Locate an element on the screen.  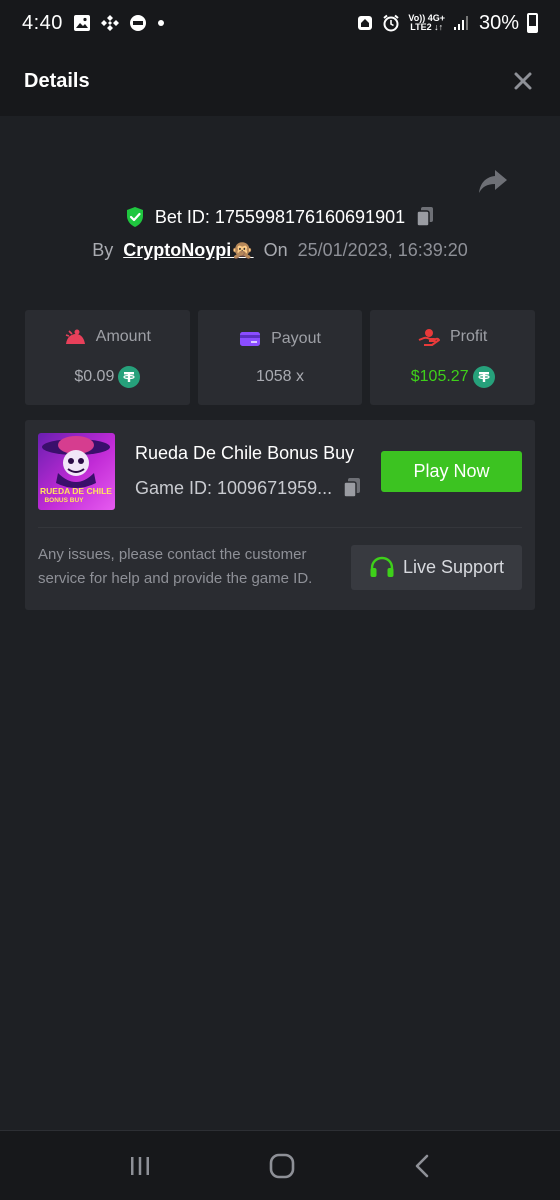
battery-icon is located at coordinates (532, 23).